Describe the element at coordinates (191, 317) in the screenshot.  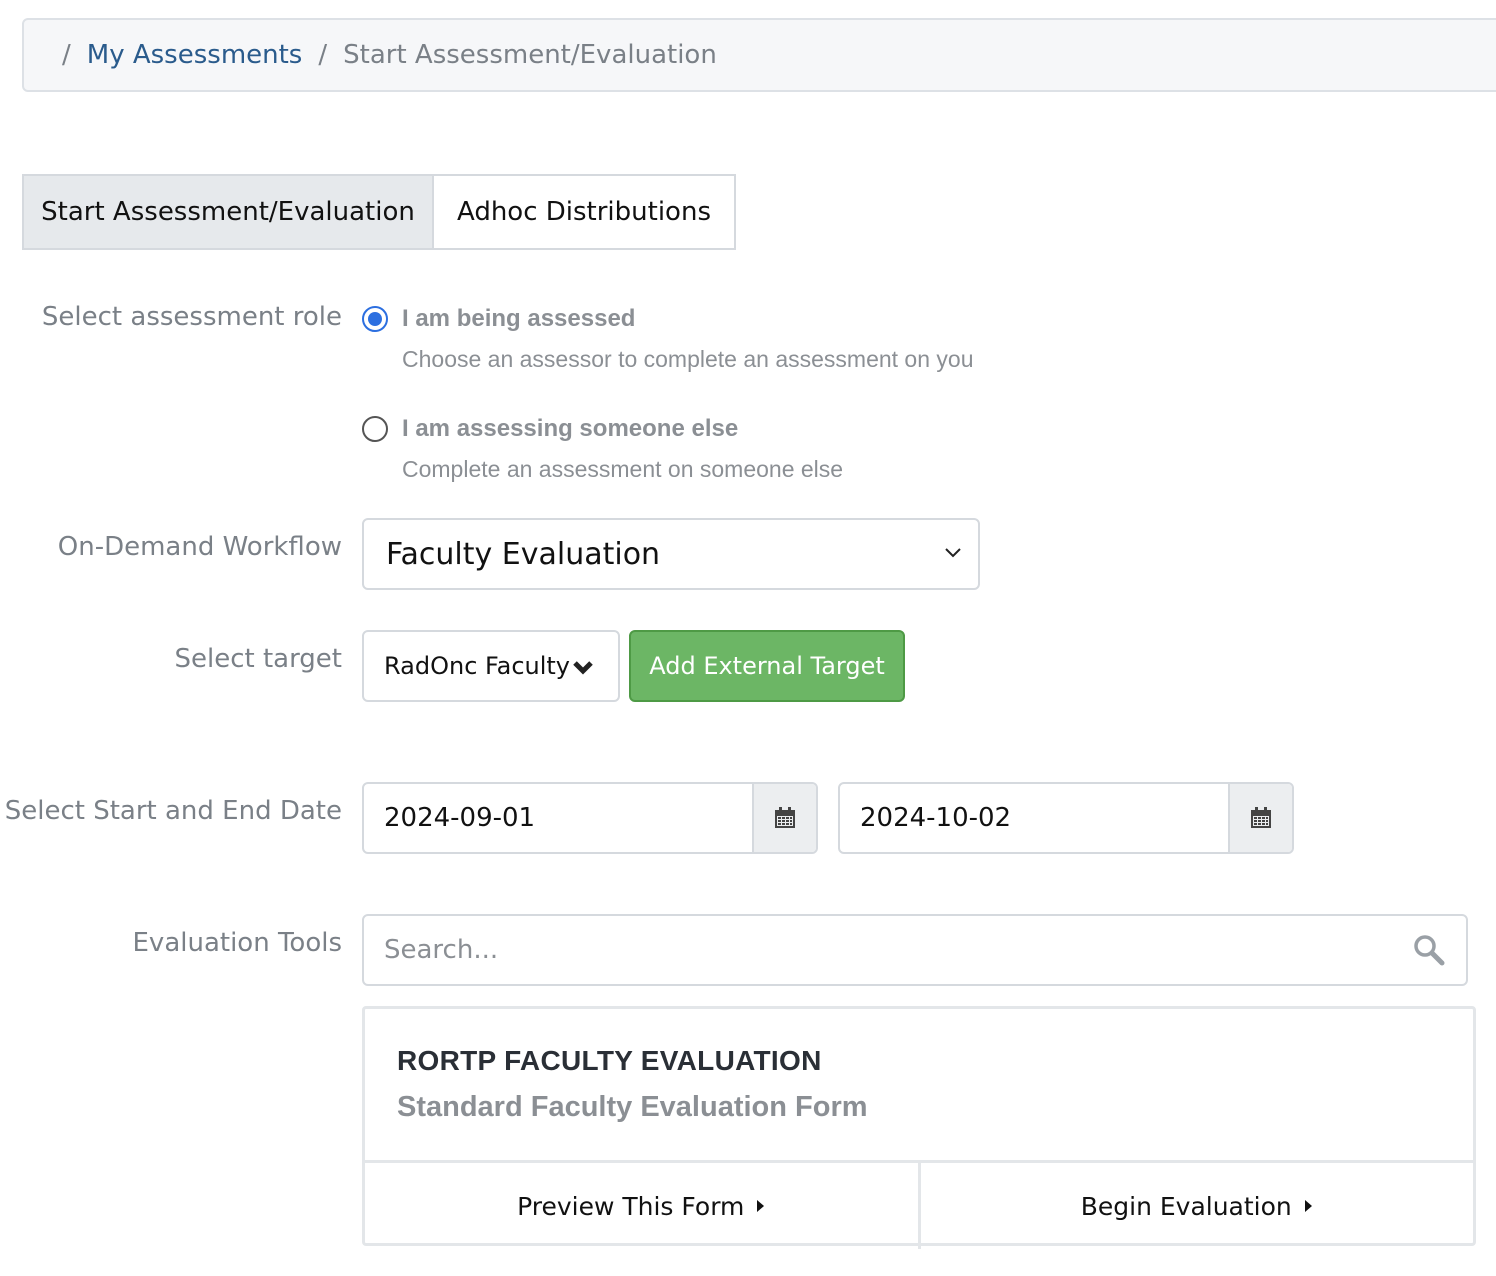
I see `role-label: Select assessment role` at that location.